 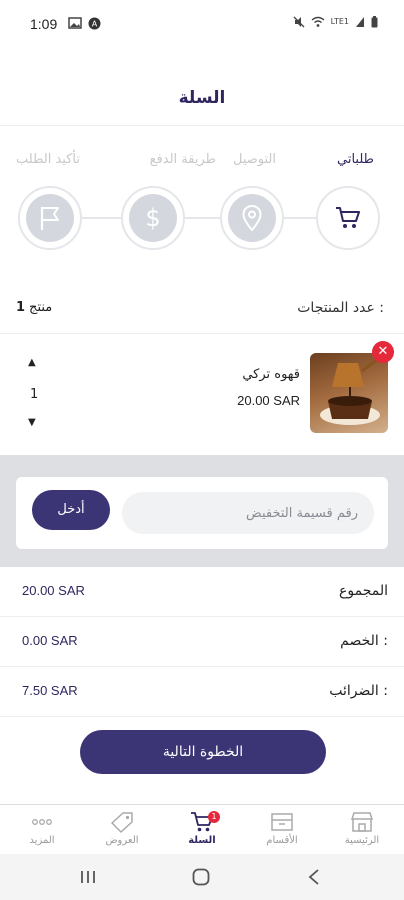 What do you see at coordinates (32, 362) in the screenshot?
I see `quantity-increase-icon: ▲` at bounding box center [32, 362].